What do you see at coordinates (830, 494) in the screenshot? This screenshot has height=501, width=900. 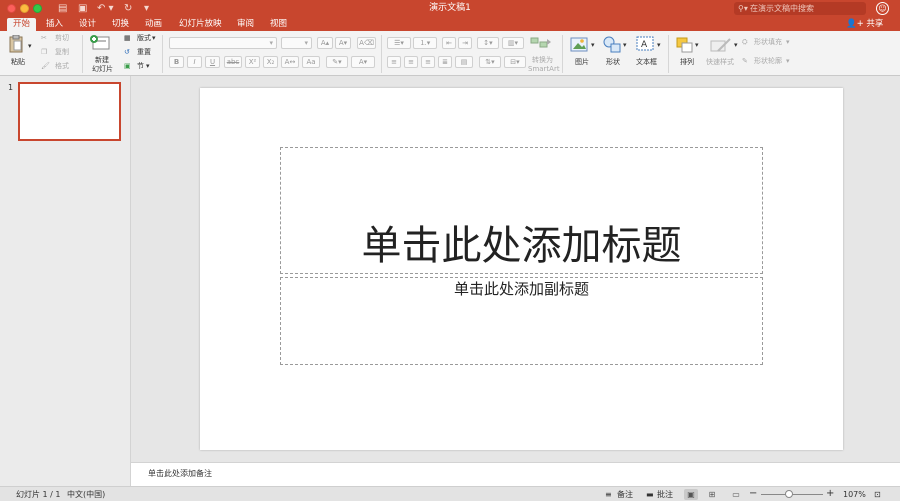 I see `zoom-in-button: +` at bounding box center [830, 494].